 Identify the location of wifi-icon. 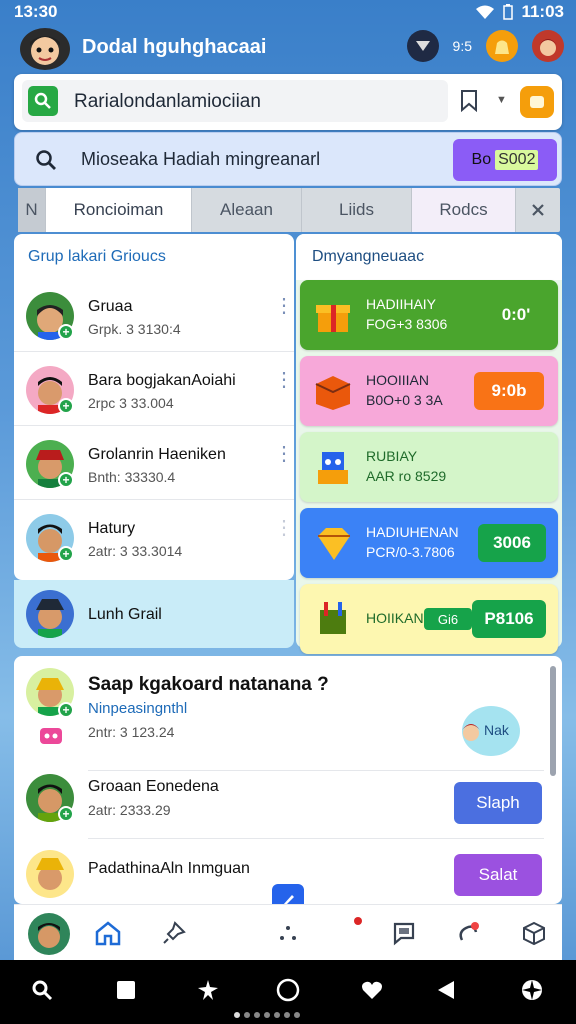
(485, 12).